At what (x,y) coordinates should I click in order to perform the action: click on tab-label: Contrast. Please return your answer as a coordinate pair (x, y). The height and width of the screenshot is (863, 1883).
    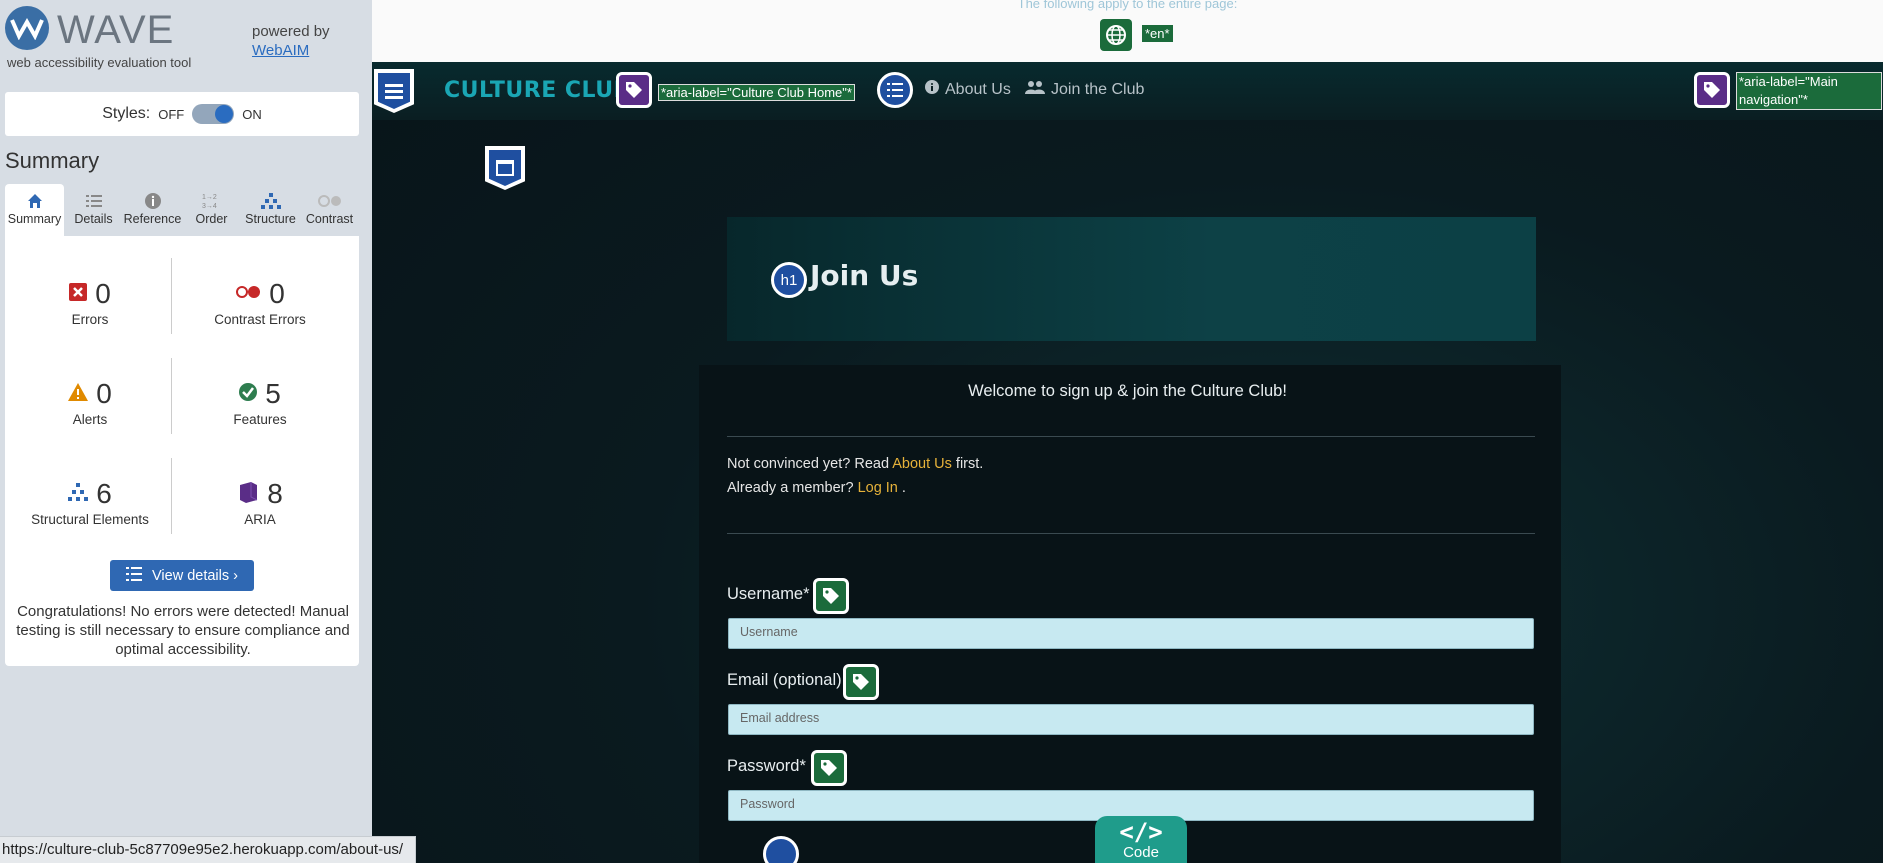
    Looking at the image, I should click on (329, 219).